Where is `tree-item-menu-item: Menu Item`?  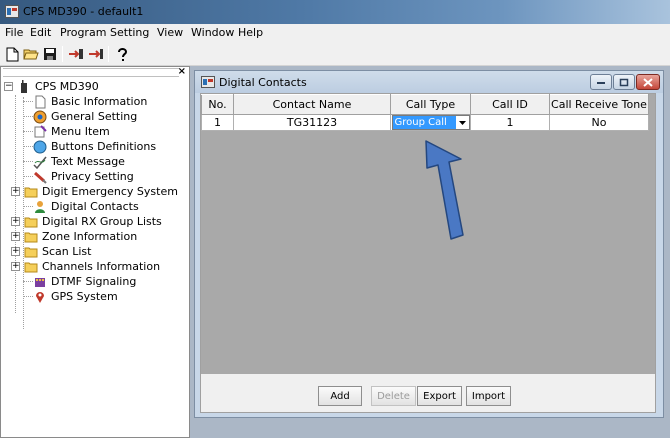
tree-item-menu-item: Menu Item is located at coordinates (66, 131).